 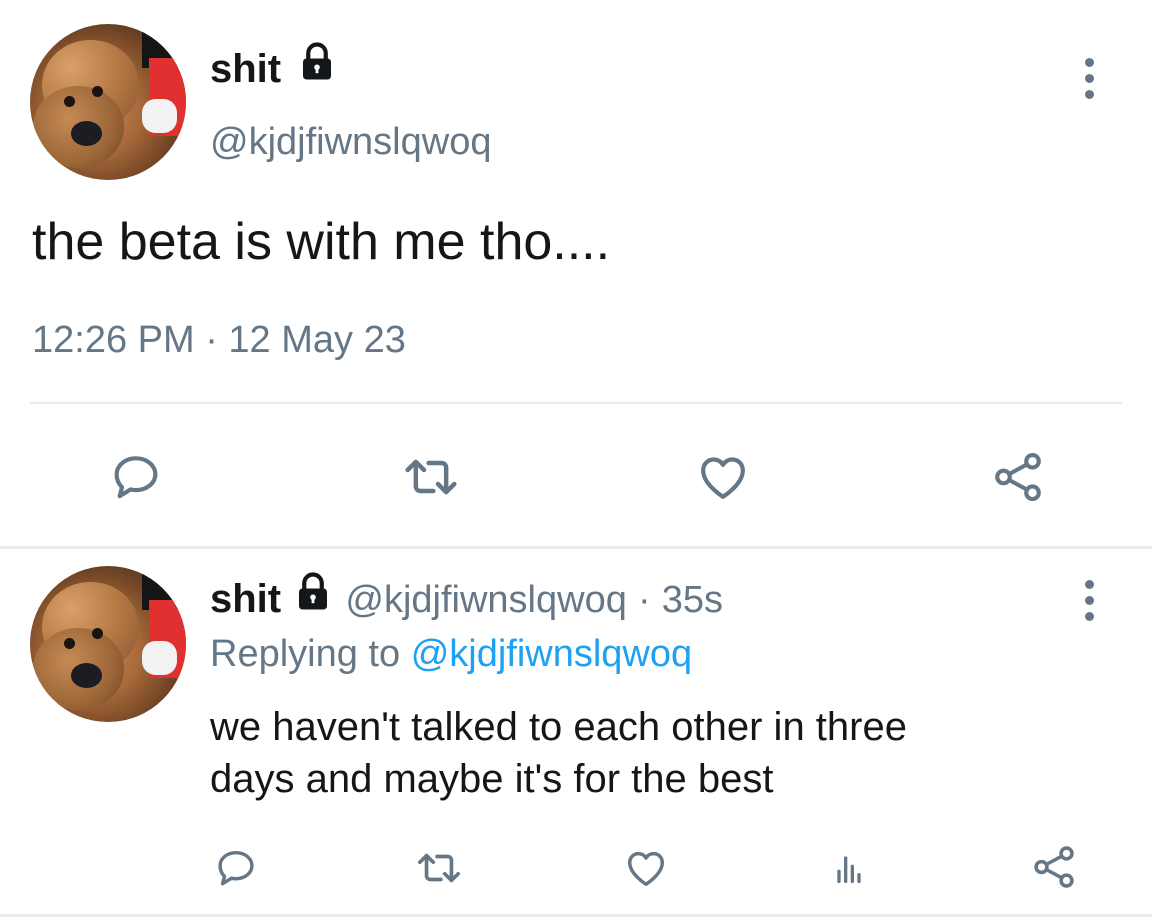 I want to click on replying-prefix: Replying to, so click(x=305, y=654).